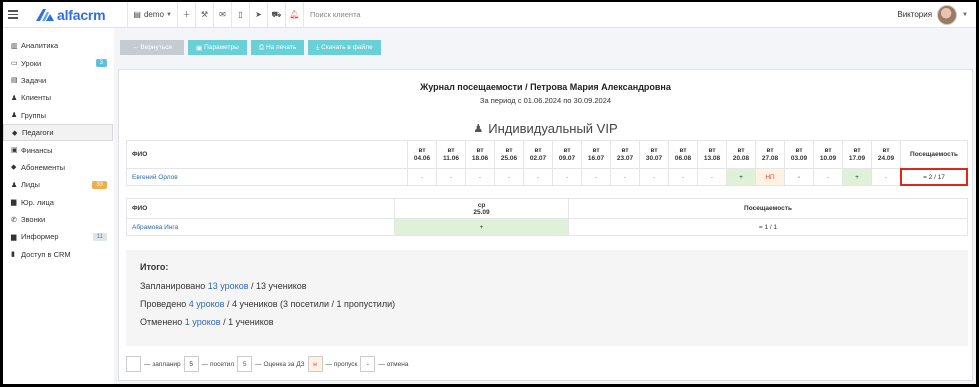 This screenshot has height=387, width=979. Describe the element at coordinates (58, 115) in the screenshot. I see `sidebar-item-groups: ♟ Группы` at that location.